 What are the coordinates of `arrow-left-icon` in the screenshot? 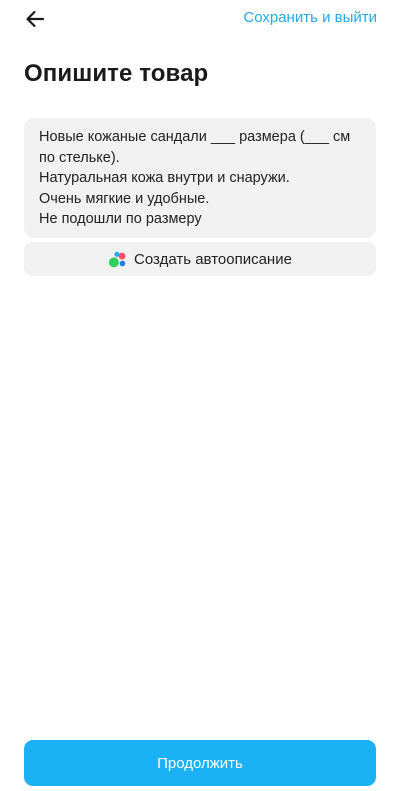 It's located at (35, 19).